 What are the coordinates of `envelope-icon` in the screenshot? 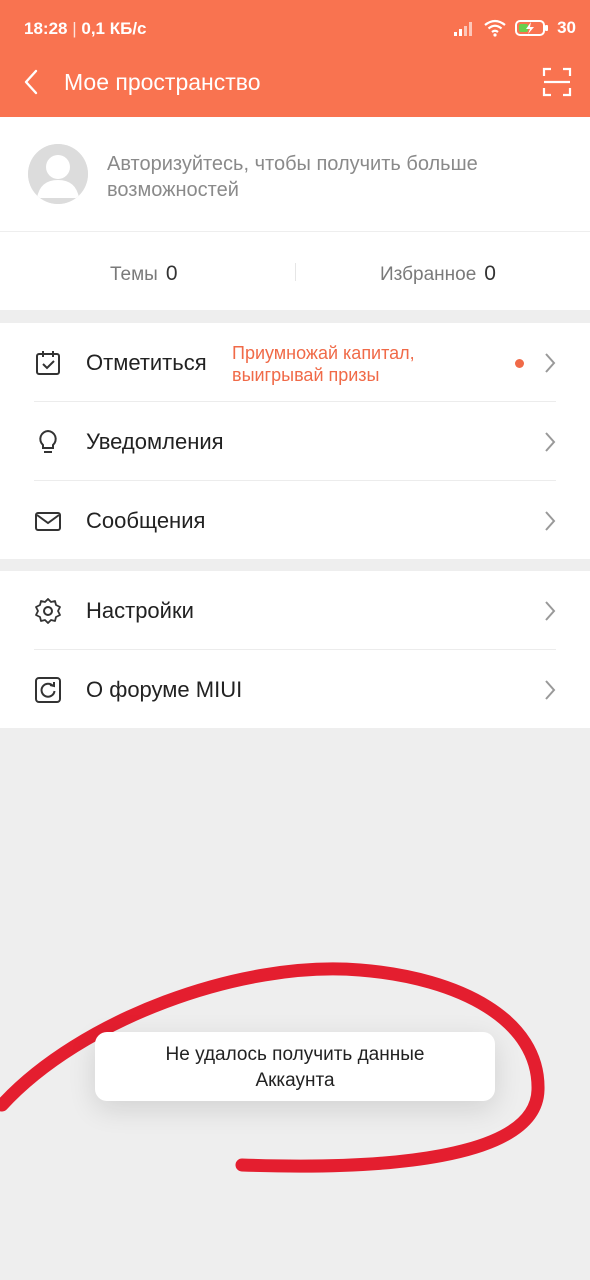 It's located at (48, 521).